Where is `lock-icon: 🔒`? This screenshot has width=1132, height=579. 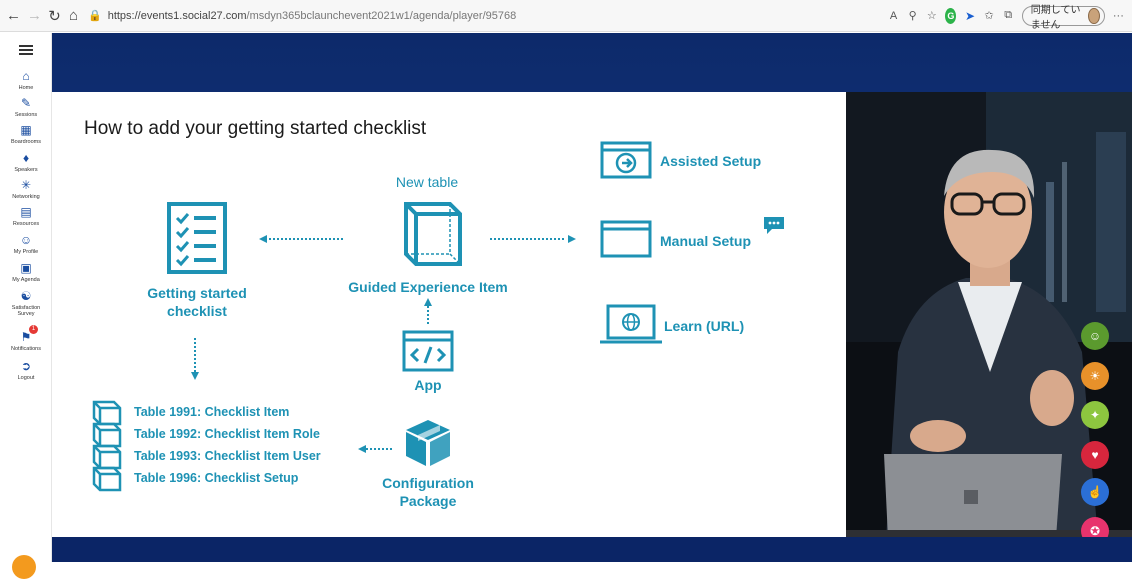
lock-icon: 🔒 is located at coordinates (95, 16).